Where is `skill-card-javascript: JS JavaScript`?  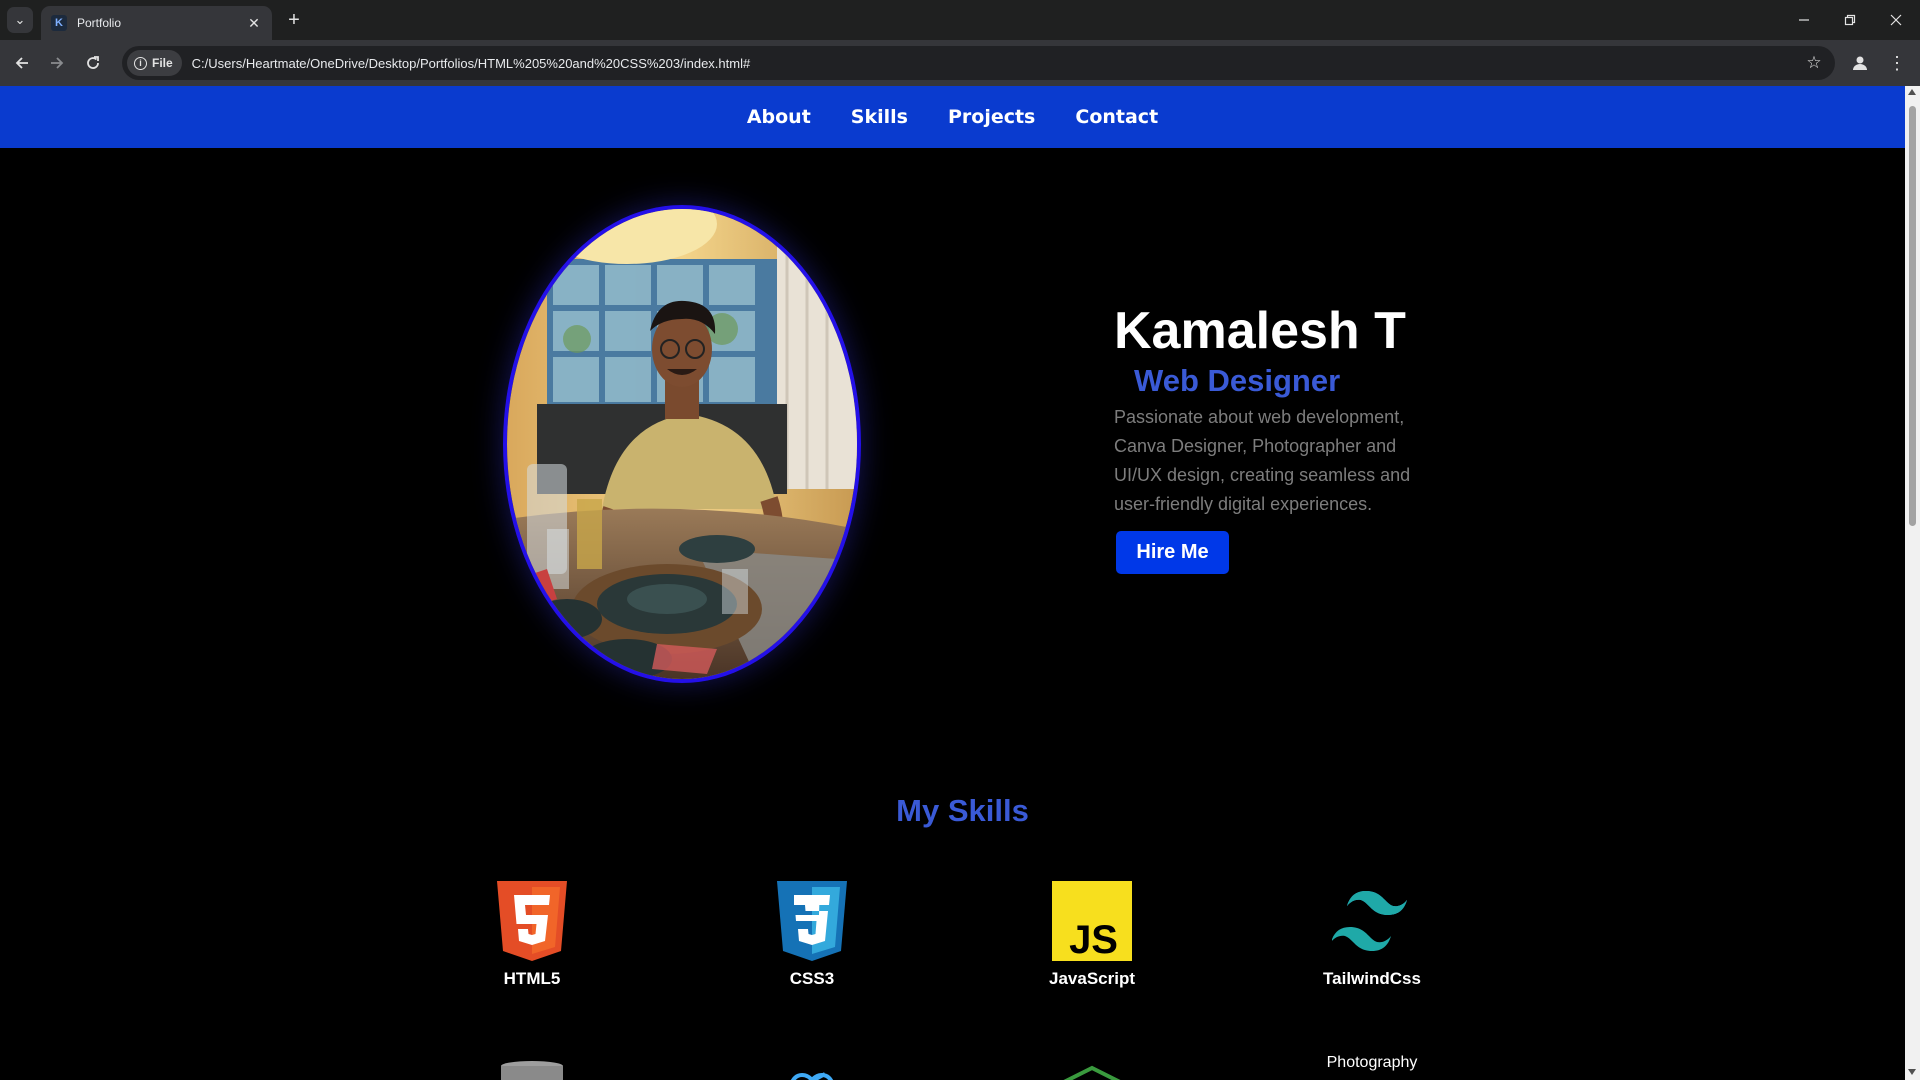 skill-card-javascript: JS JavaScript is located at coordinates (1092, 935).